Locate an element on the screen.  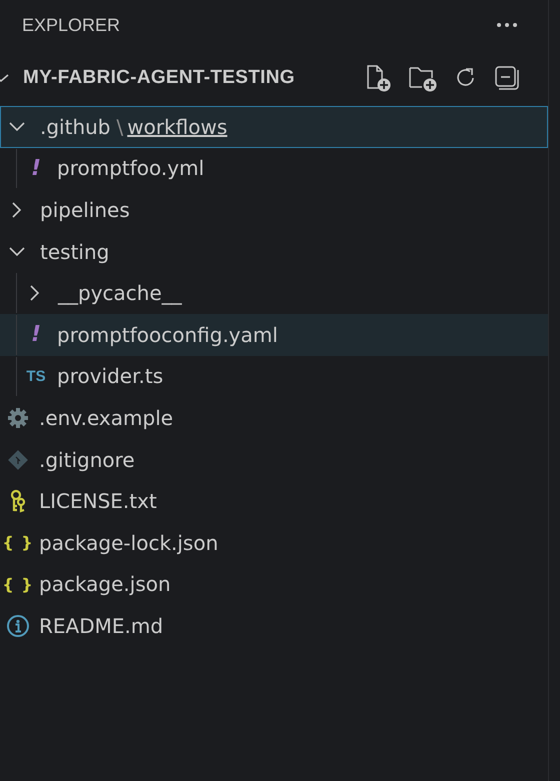
file-name: promptfoo.yml is located at coordinates (130, 168).